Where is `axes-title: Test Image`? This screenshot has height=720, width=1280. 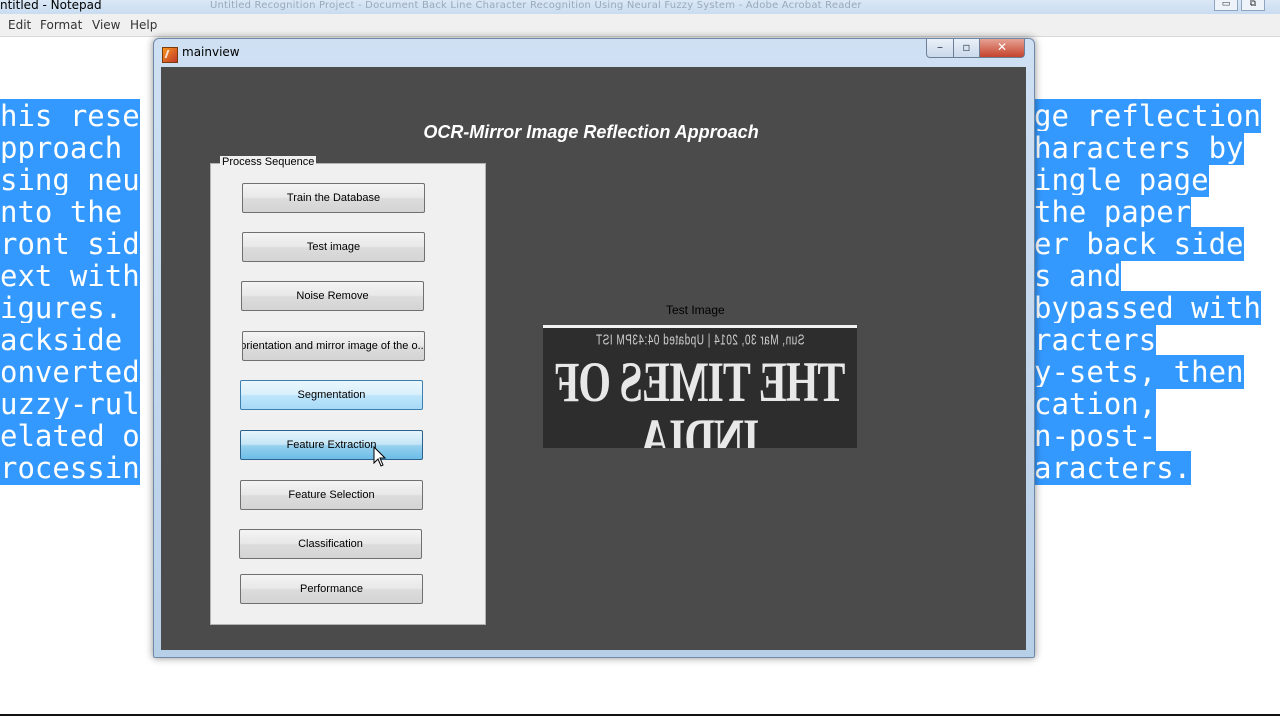
axes-title: Test Image is located at coordinates (695, 310).